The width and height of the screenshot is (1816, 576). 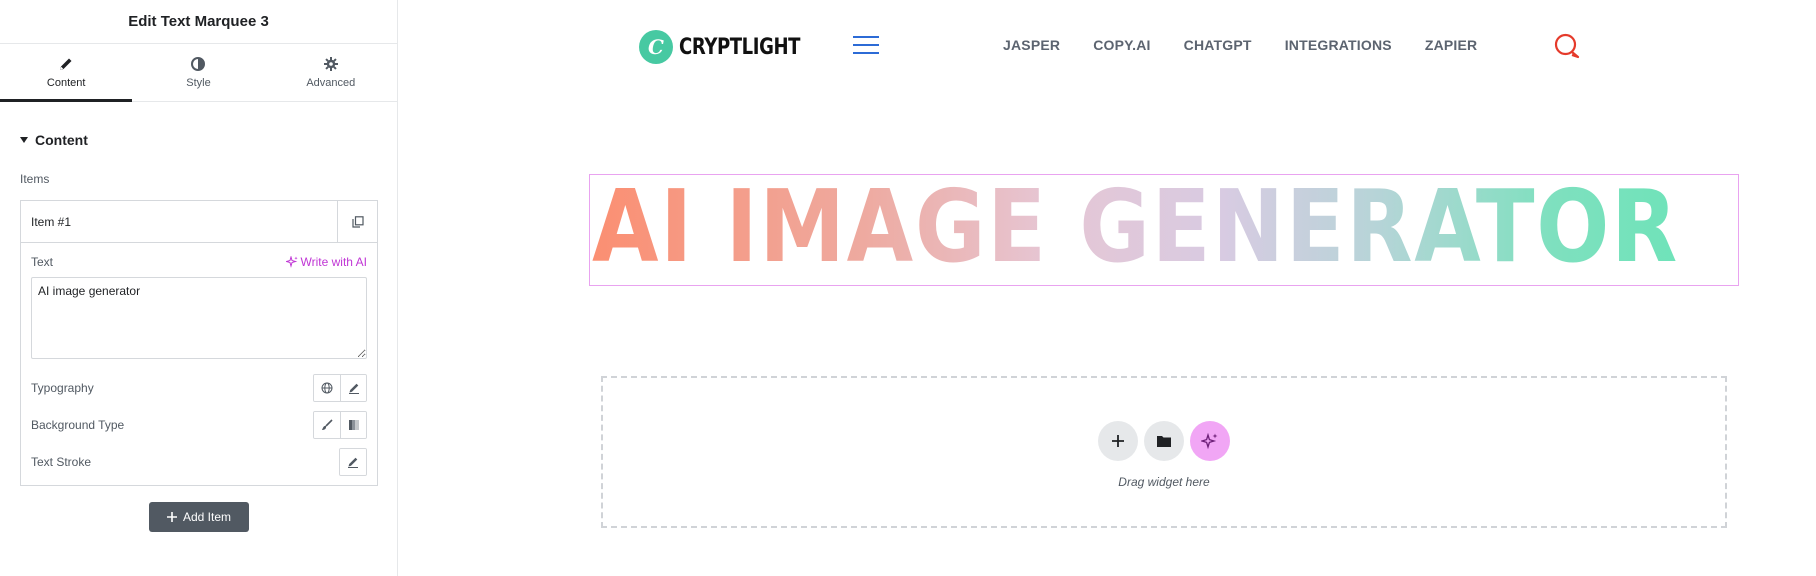 What do you see at coordinates (330, 64) in the screenshot?
I see `gear-icon` at bounding box center [330, 64].